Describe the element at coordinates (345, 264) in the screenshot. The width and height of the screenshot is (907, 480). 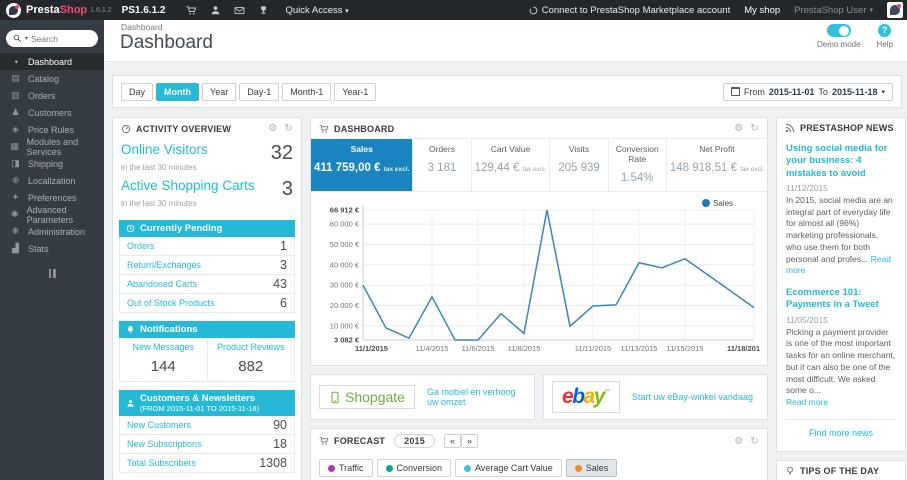
I see `svg-text: 40 000 €` at that location.